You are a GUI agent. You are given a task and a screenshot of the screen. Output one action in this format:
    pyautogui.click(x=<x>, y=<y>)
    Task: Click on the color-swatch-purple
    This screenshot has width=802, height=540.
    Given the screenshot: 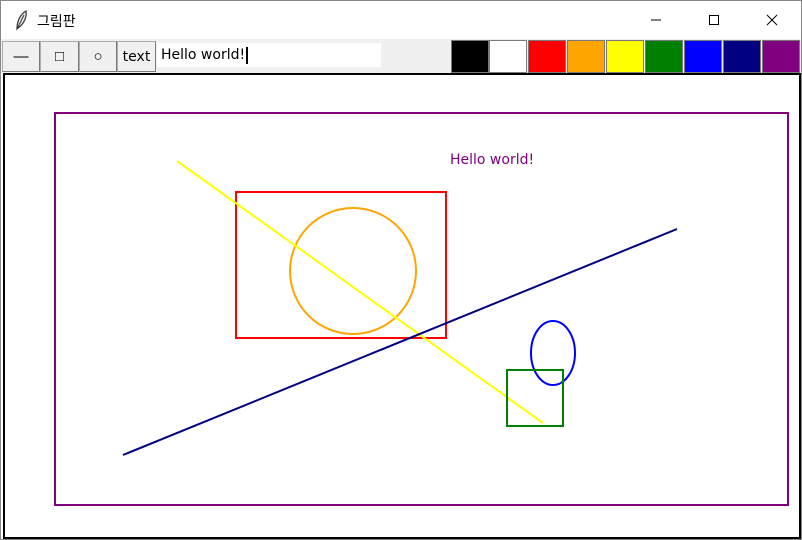 What is the action you would take?
    pyautogui.click(x=781, y=56)
    